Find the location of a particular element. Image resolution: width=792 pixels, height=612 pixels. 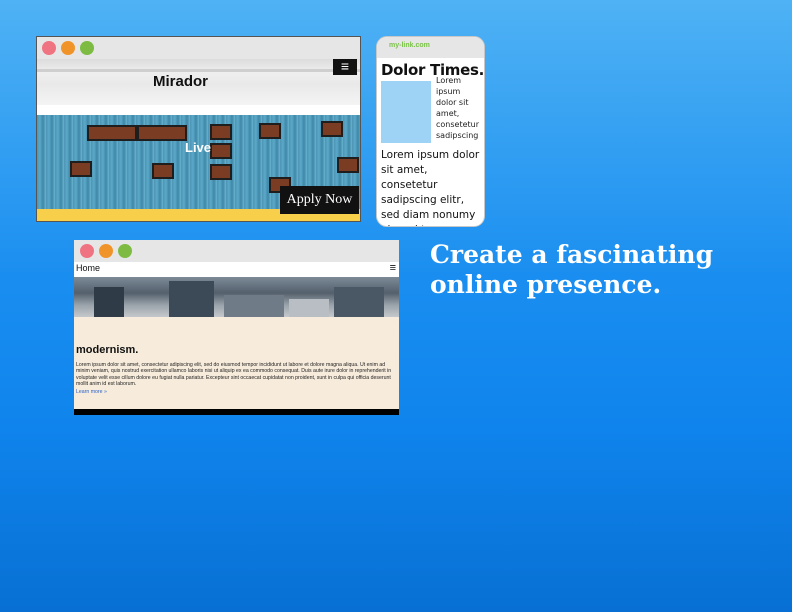

city-skyline-image is located at coordinates (236, 297).